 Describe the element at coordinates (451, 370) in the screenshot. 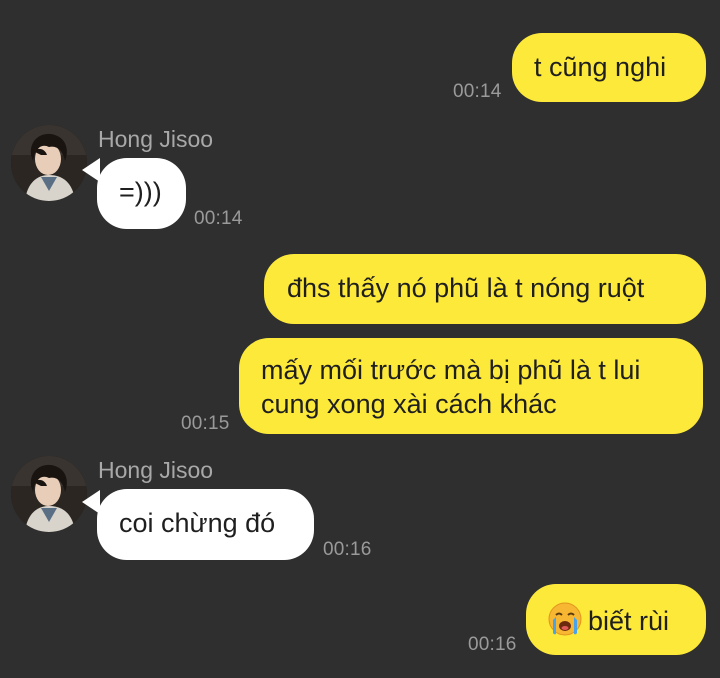

I see `message-text-line-1: mấy mối trước mà bị phũ là t lui` at that location.